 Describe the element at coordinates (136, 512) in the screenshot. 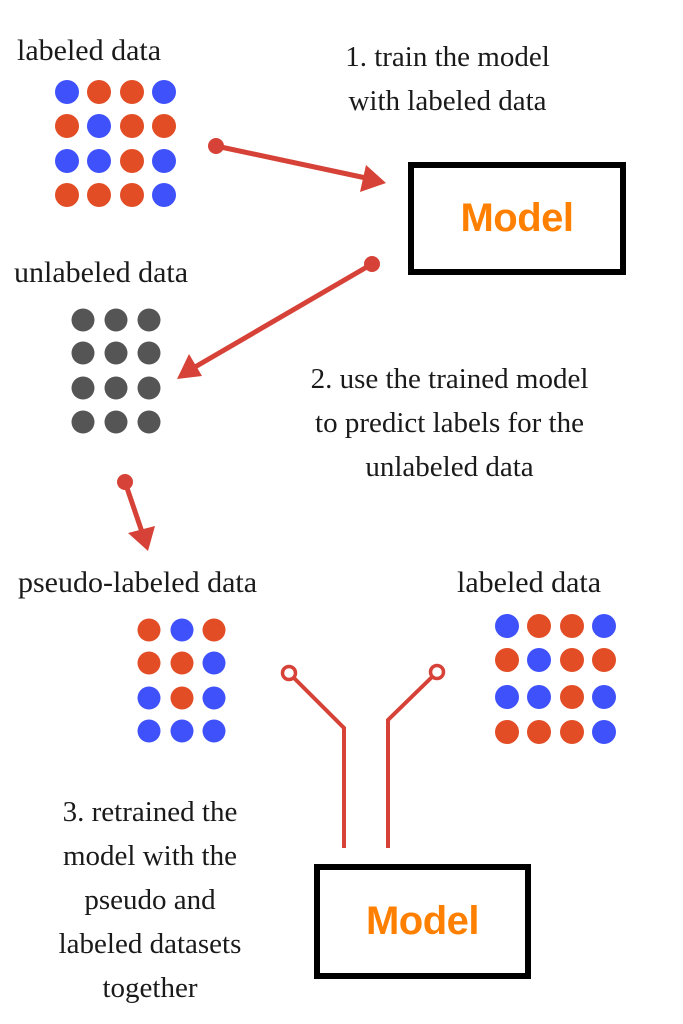

I see `arrow-pseudo-icon` at that location.